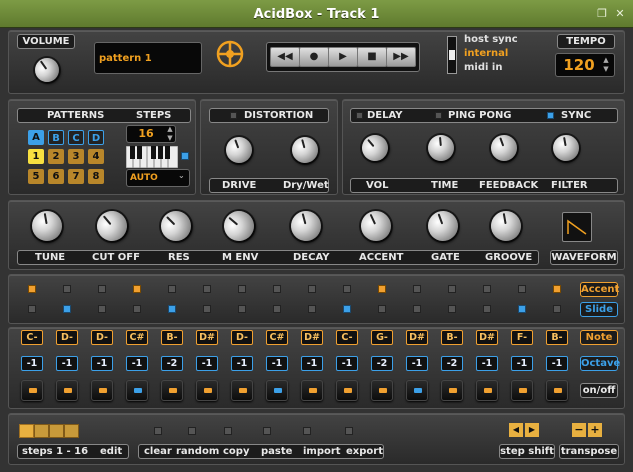 This screenshot has height=472, width=633. I want to click on octave-step-12: -1, so click(417, 363).